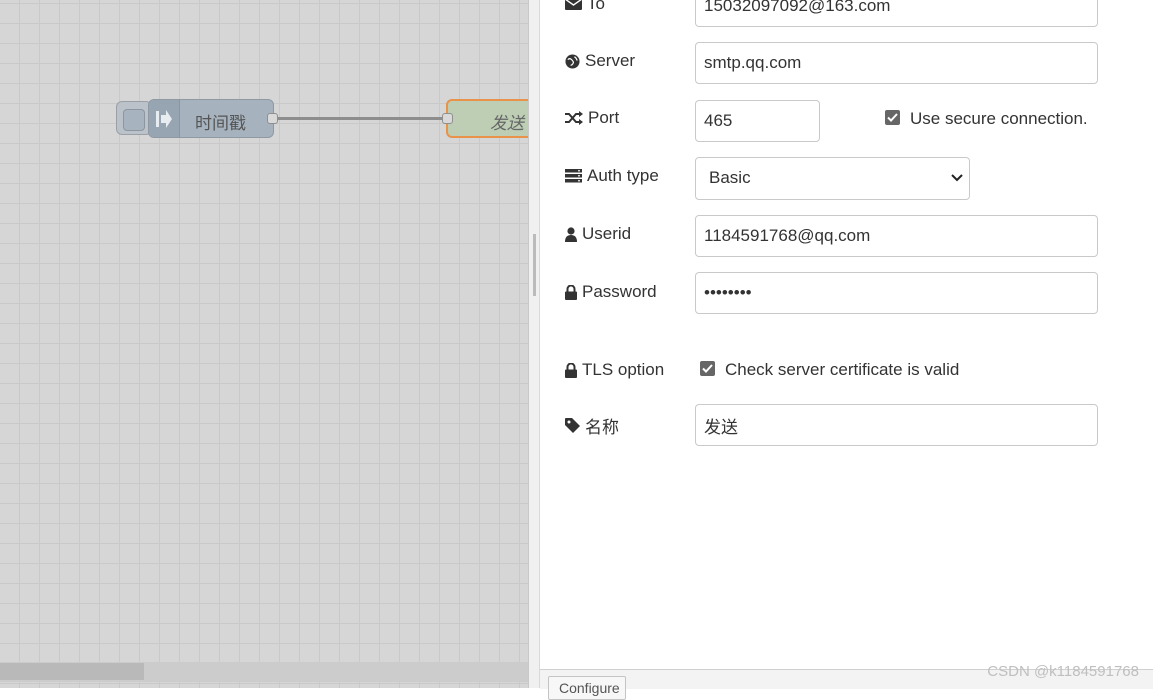 The height and width of the screenshot is (700, 1153). I want to click on inject-trigger-button, so click(134, 118).